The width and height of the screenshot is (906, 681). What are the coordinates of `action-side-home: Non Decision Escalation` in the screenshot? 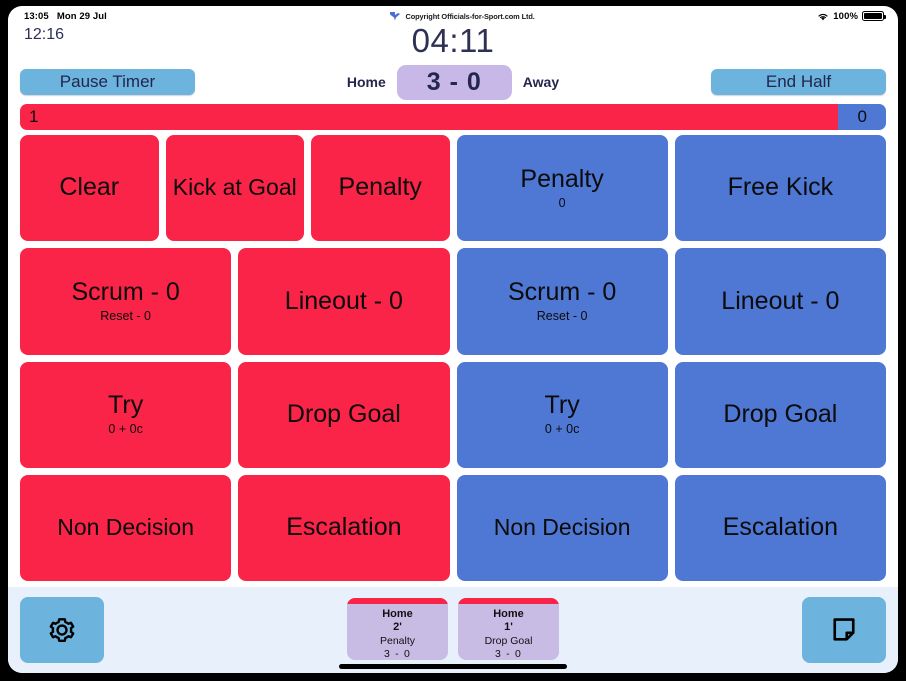 It's located at (235, 527).